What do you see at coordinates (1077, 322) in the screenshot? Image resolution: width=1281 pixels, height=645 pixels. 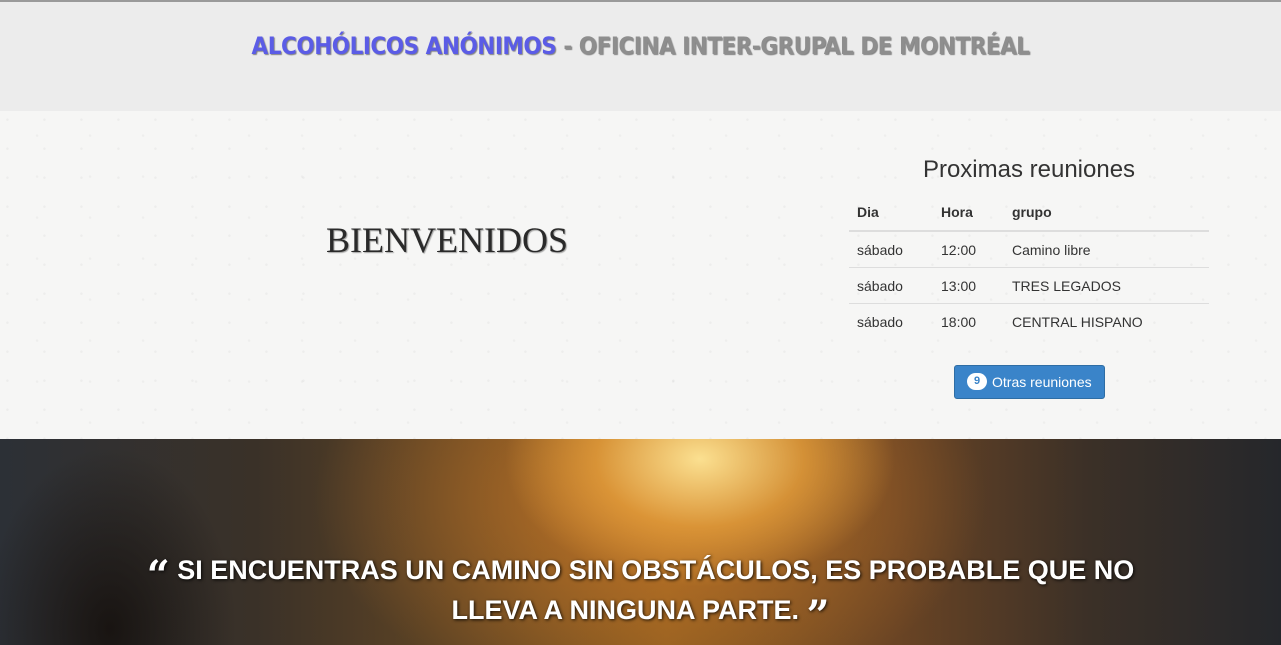 I see `cell-grupo: CENTRAL HISPANO` at bounding box center [1077, 322].